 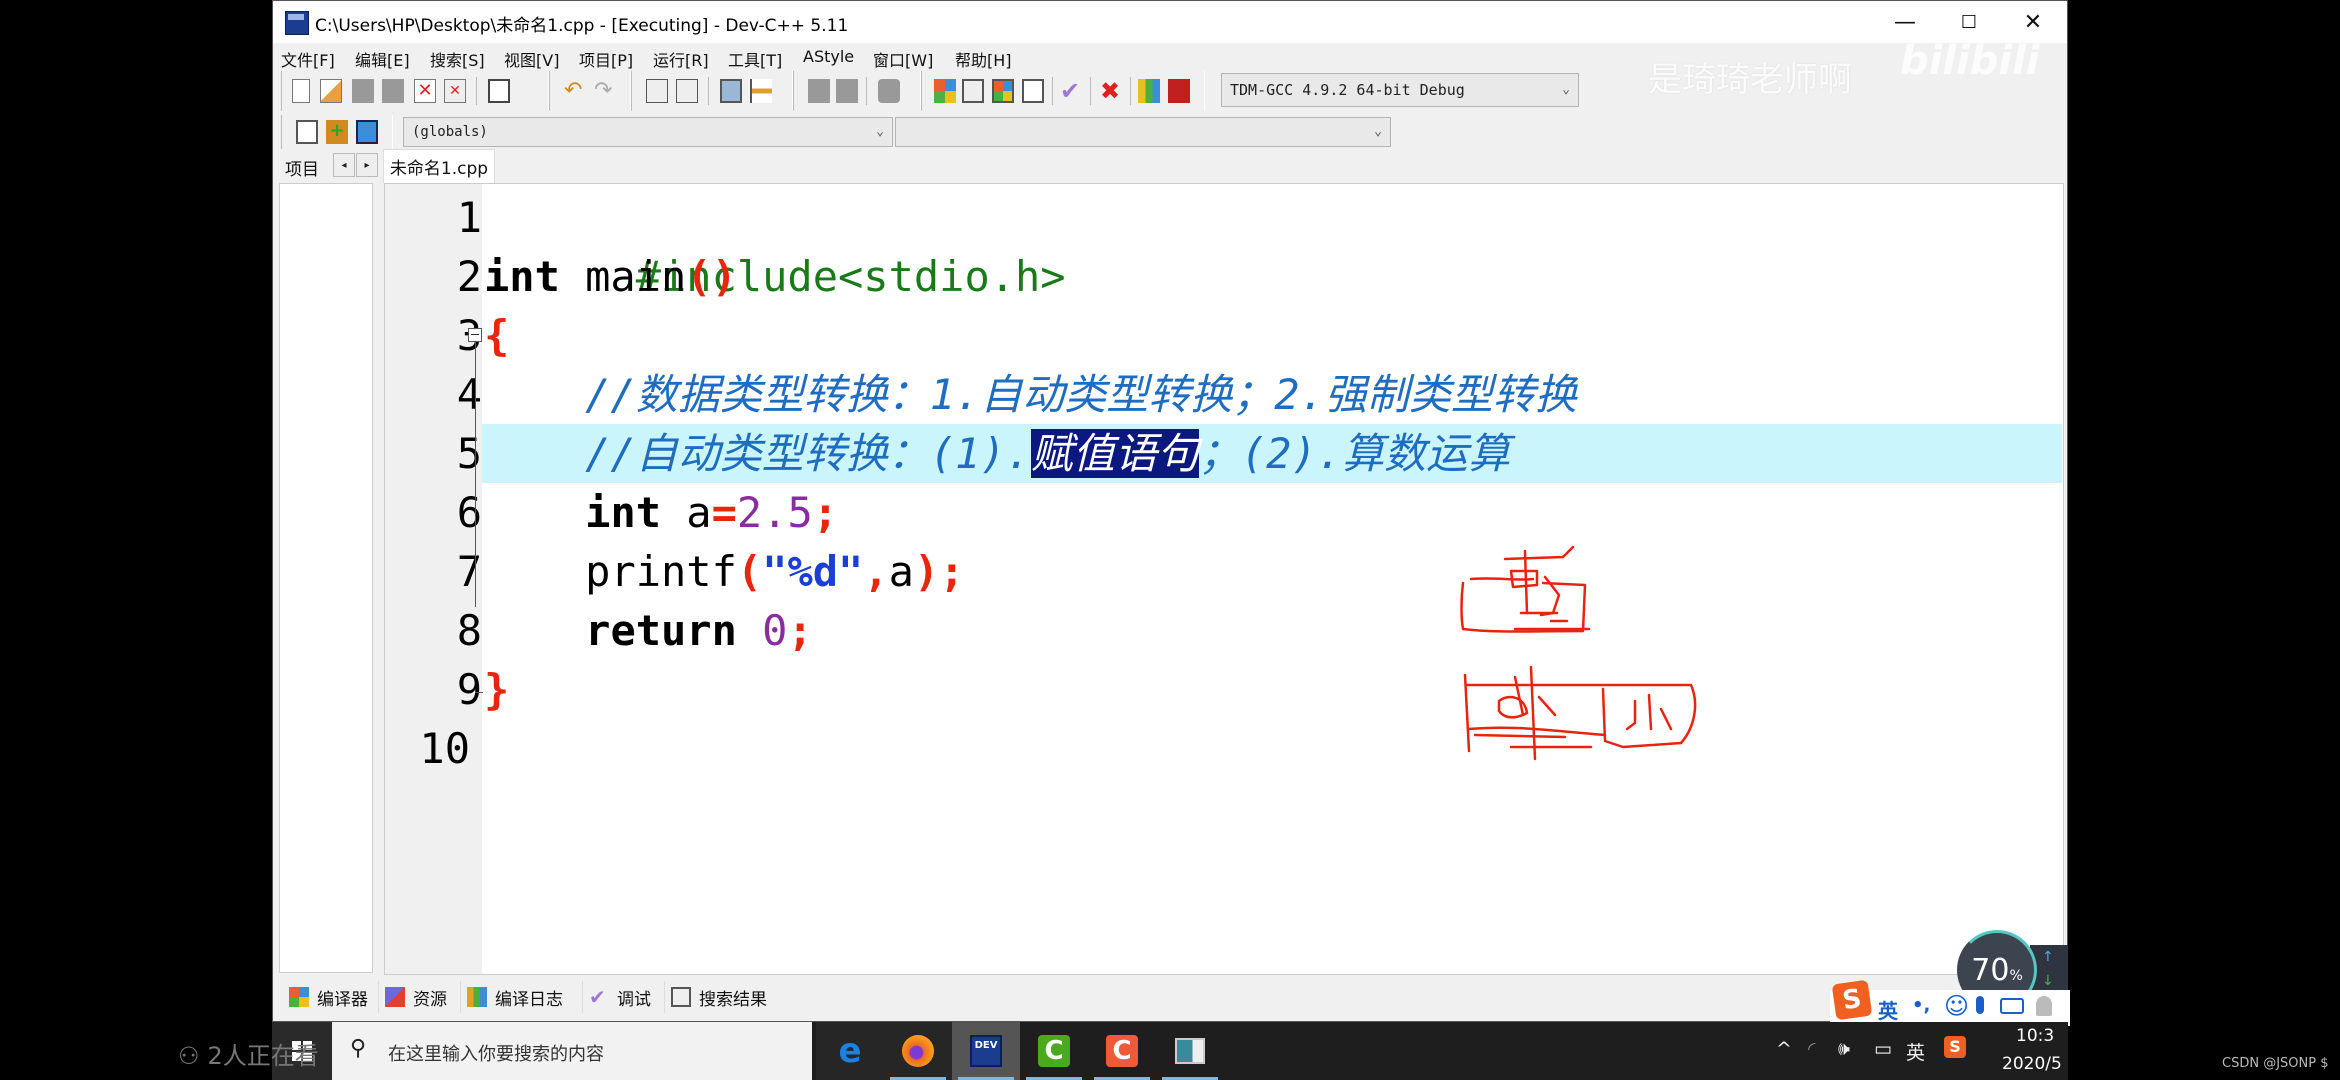 What do you see at coordinates (819, 91) in the screenshot?
I see `indent-icon` at bounding box center [819, 91].